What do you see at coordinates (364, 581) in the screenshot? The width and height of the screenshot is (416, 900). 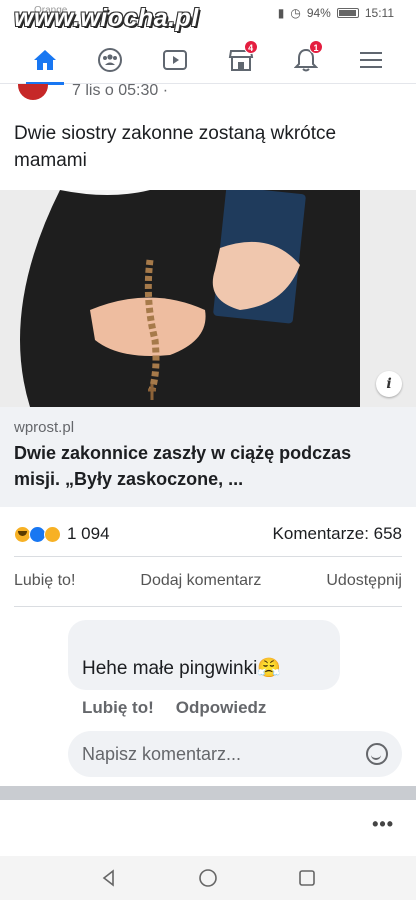 I see `share-button: Udostępnij` at bounding box center [364, 581].